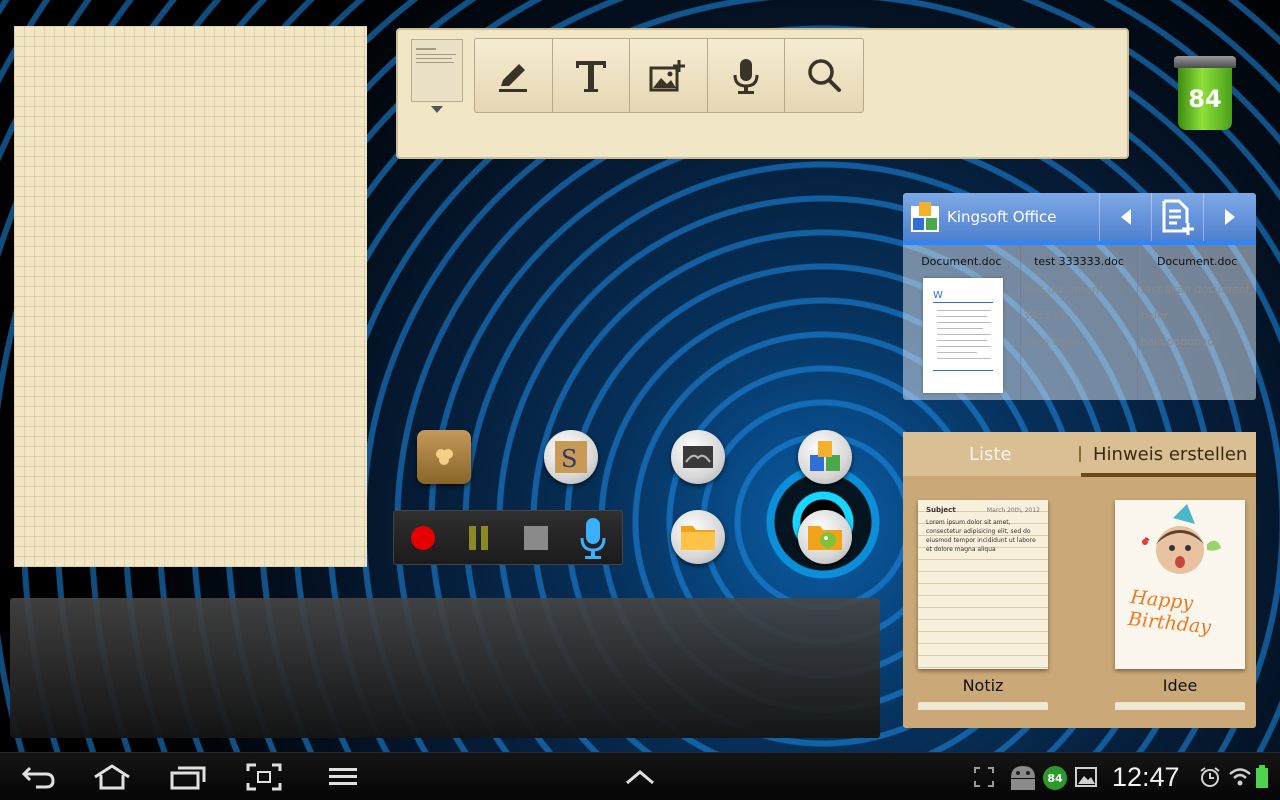 The height and width of the screenshot is (800, 1280). I want to click on menu-button, so click(343, 777).